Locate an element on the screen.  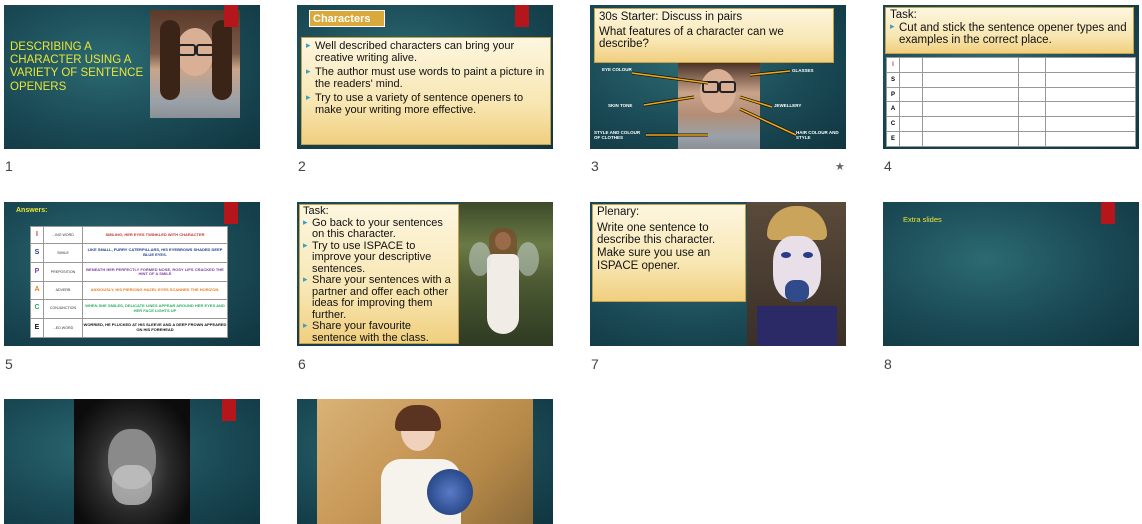
slide-number: 5 is located at coordinates (9, 364).